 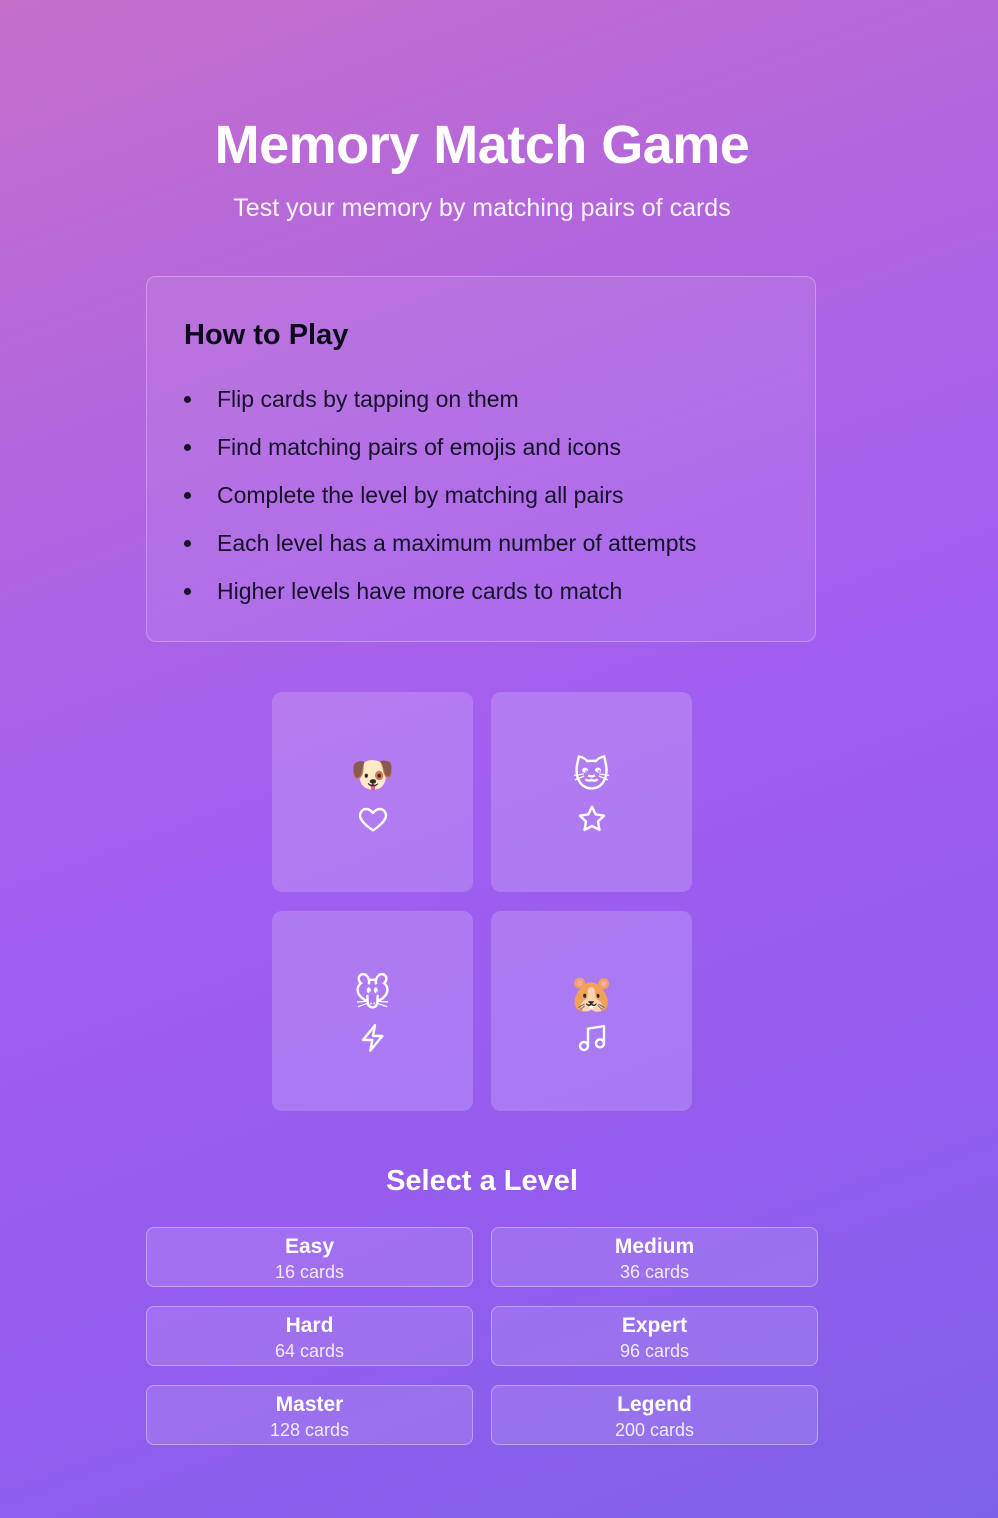 I want to click on rule-item: Higher levels have more cards to match, so click(x=440, y=595).